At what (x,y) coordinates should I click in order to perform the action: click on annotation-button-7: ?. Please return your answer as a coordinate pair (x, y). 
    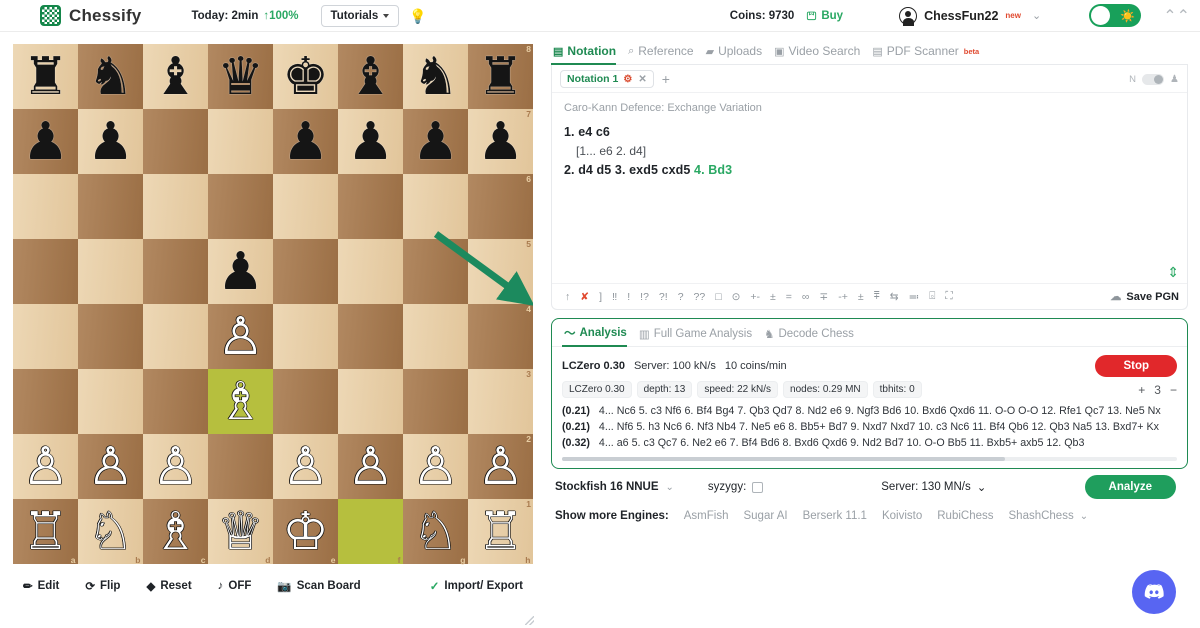
    Looking at the image, I should click on (681, 297).